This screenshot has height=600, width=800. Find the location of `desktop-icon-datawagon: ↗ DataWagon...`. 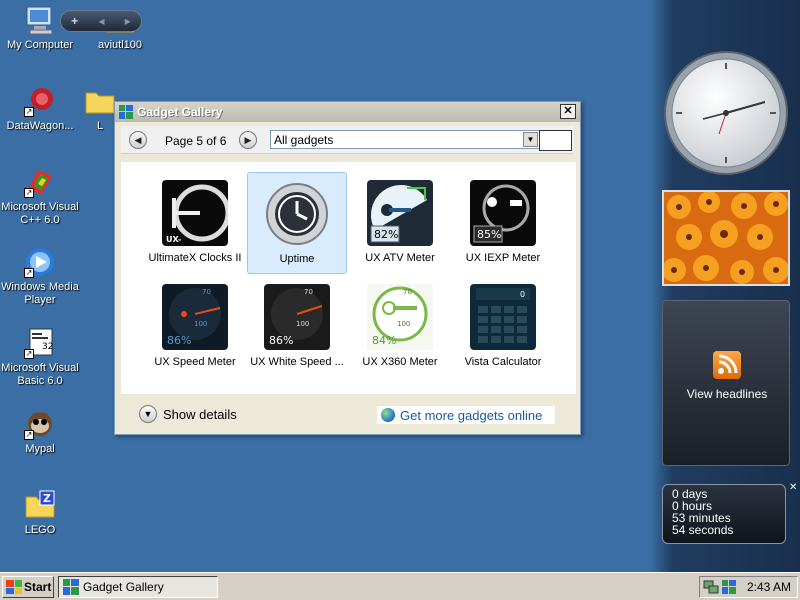

desktop-icon-datawagon: ↗ DataWagon... is located at coordinates (40, 109).